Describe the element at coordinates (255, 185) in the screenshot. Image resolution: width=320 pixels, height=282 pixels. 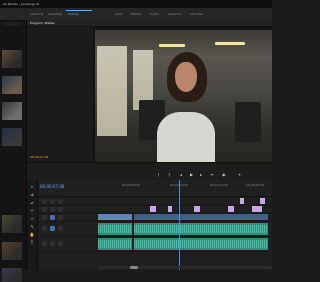
I see `ruler-label: 00;00;20;00` at that location.